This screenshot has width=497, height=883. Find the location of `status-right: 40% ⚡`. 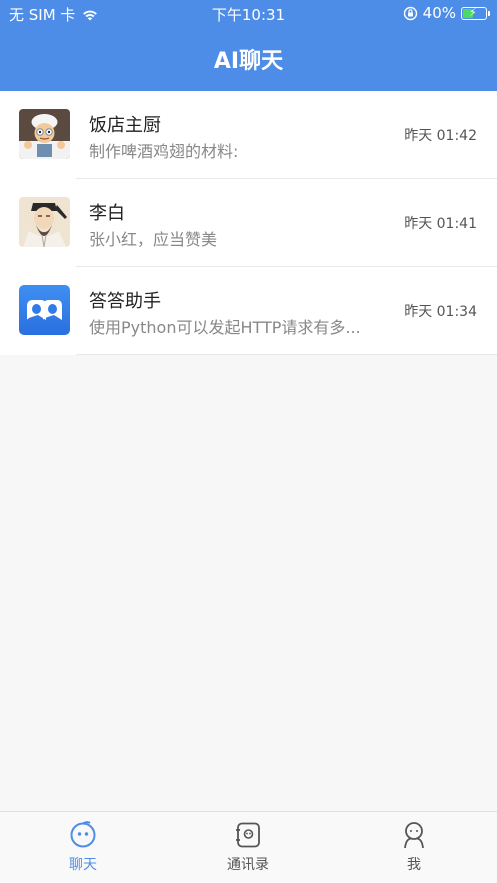

status-right: 40% ⚡ is located at coordinates (446, 13).